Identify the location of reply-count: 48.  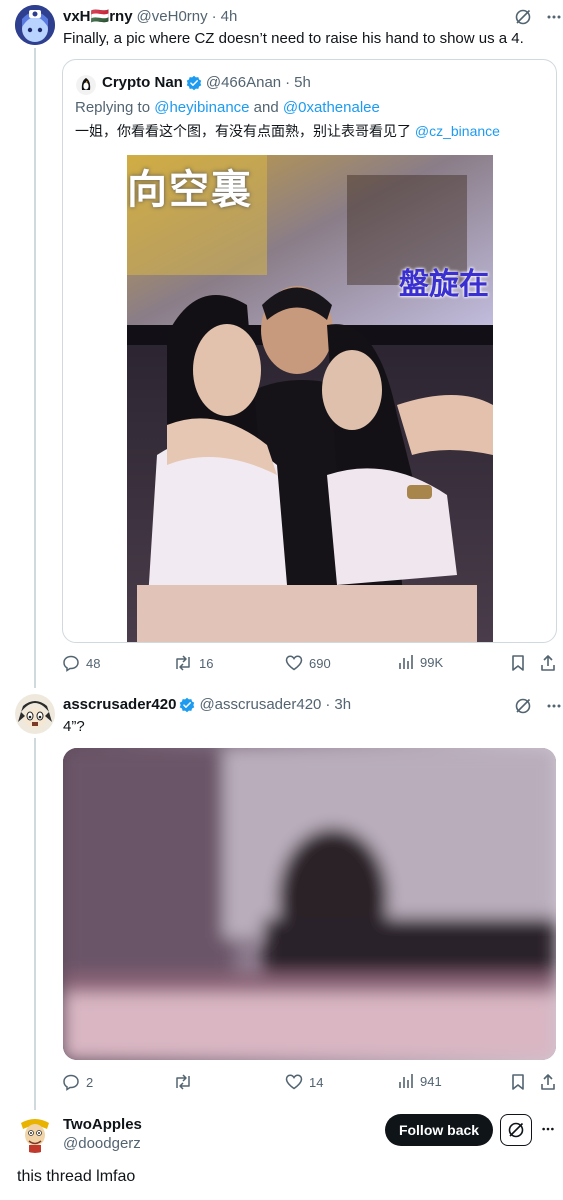
(93, 663).